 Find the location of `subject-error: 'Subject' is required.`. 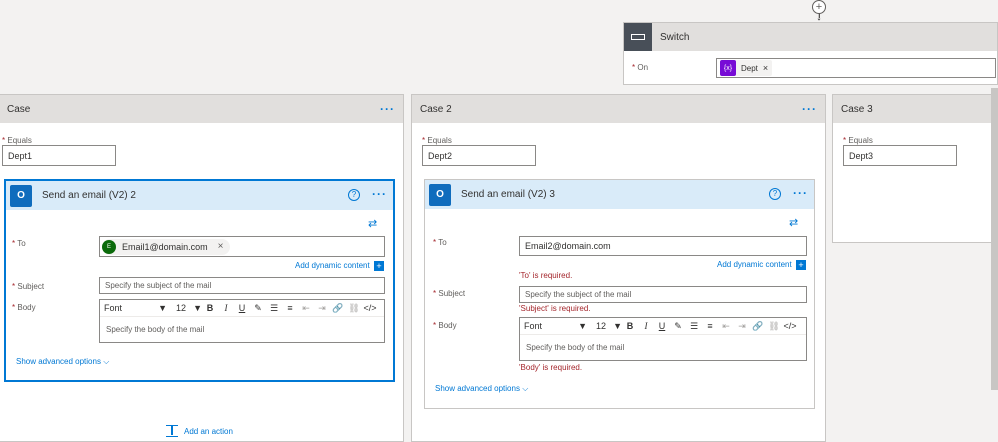

subject-error: 'Subject' is required. is located at coordinates (555, 308).